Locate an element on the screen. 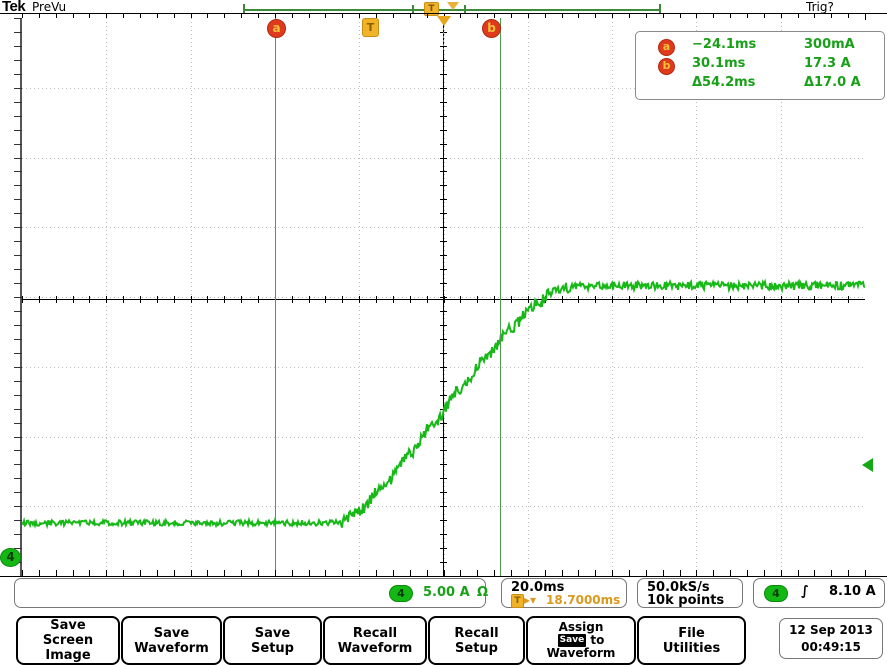  save-screen-image-button: Save Screen Image is located at coordinates (68, 640).